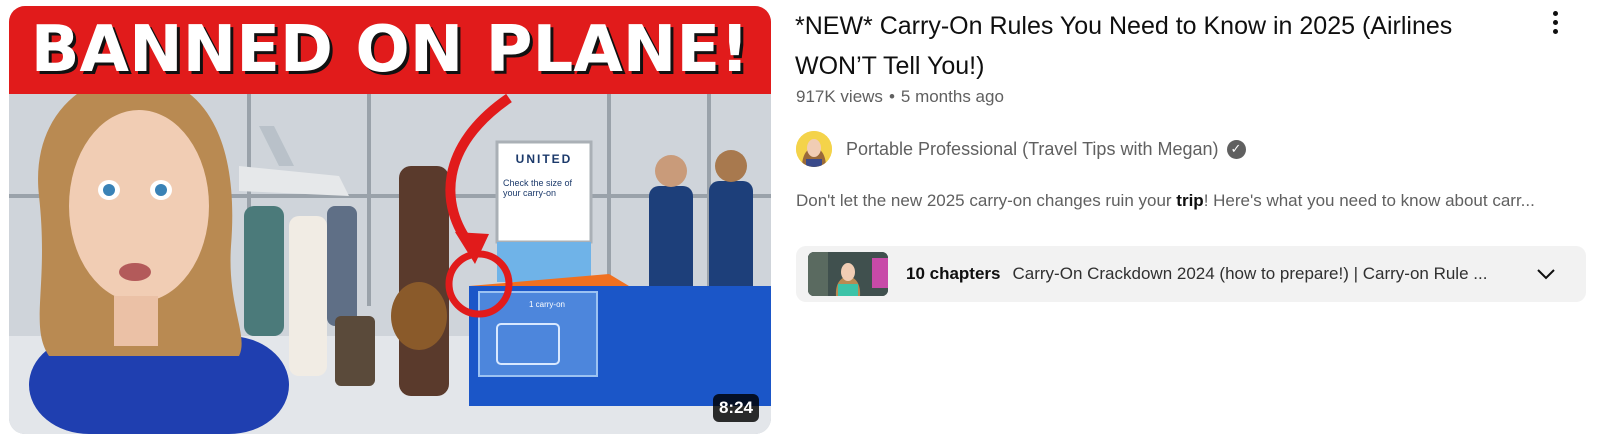  I want to click on counter-caption-text: 1 carry-on, so click(546, 304).